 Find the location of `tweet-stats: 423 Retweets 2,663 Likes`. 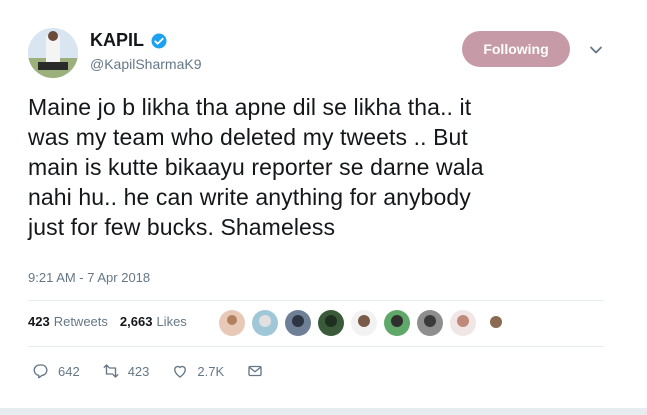

tweet-stats: 423 Retweets 2,663 Likes is located at coordinates (107, 321).